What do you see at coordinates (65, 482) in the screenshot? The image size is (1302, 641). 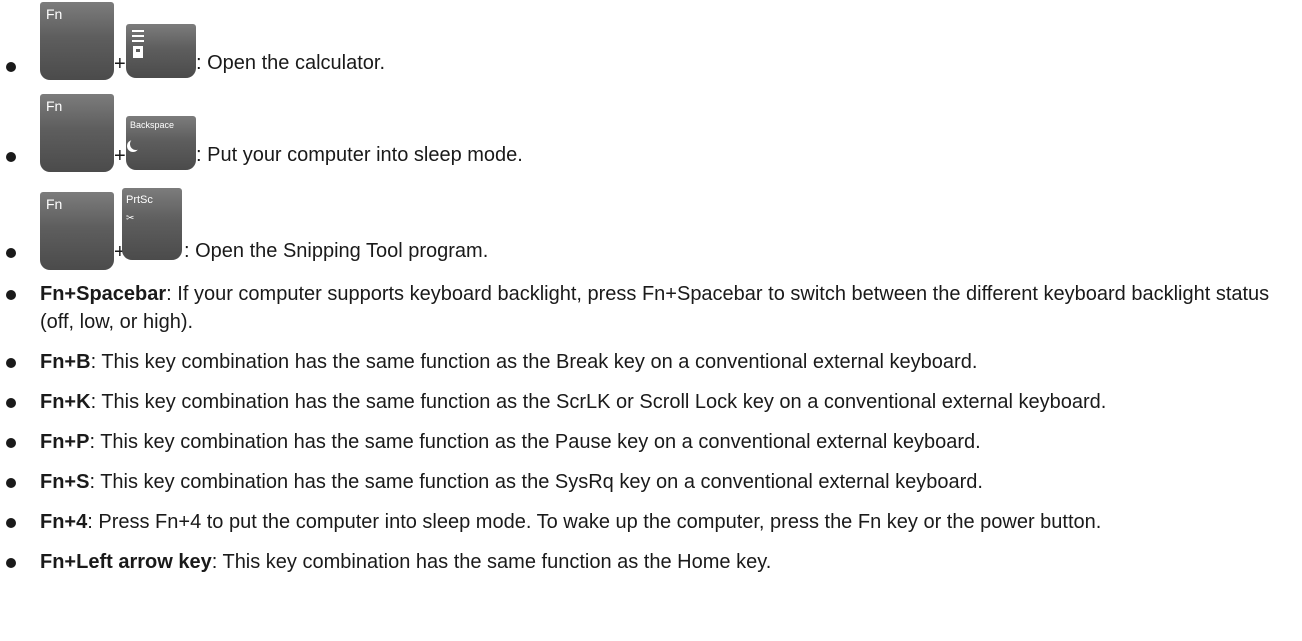 I see `shortcut-term: Fn+S` at bounding box center [65, 482].